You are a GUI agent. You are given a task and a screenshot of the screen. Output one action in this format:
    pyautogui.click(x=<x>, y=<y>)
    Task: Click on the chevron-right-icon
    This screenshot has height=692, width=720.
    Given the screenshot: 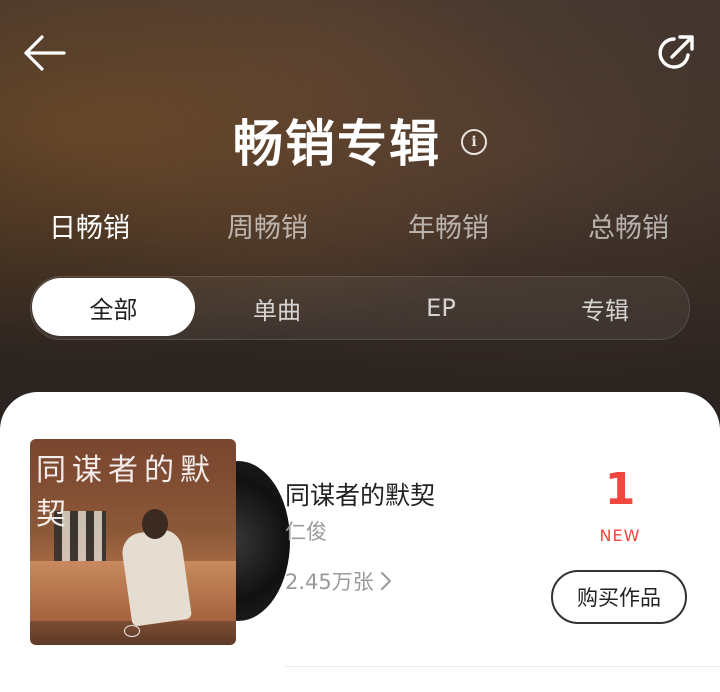 What is the action you would take?
    pyautogui.click(x=385, y=581)
    